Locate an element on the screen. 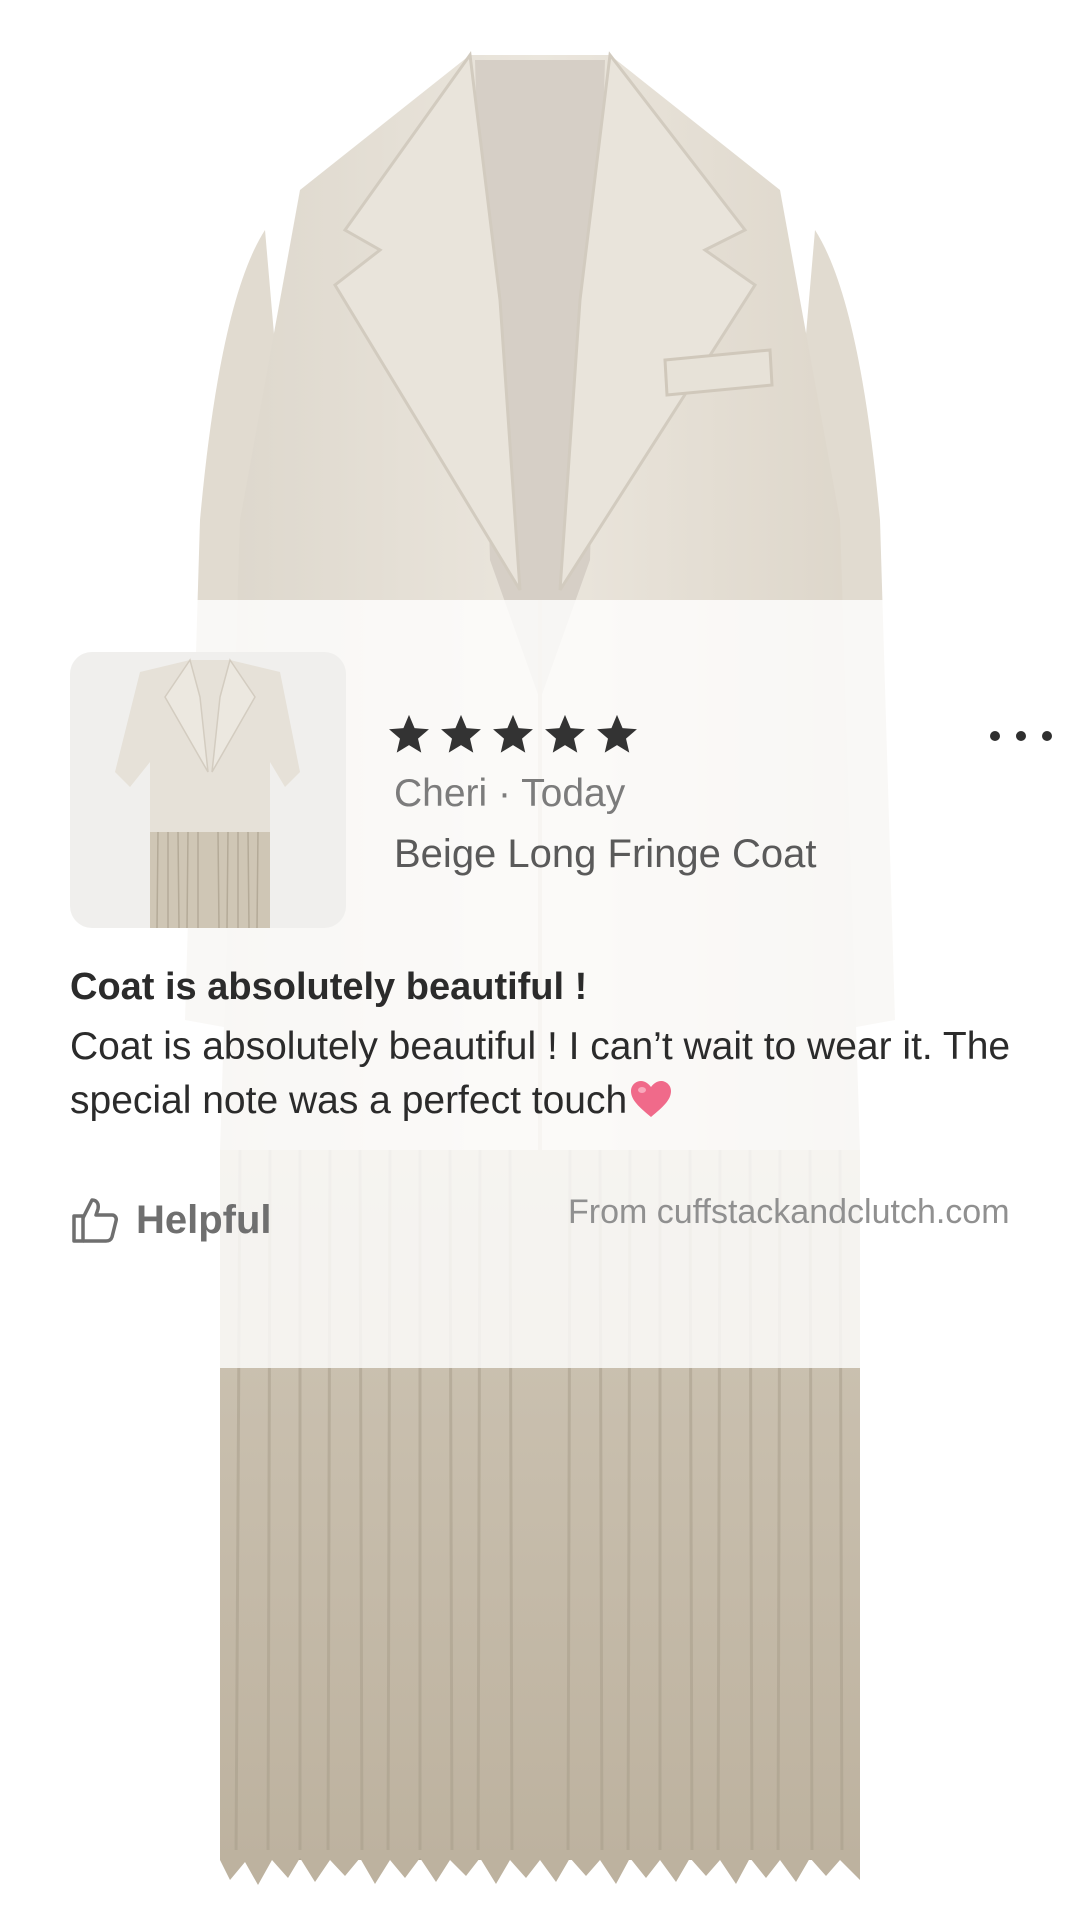 The image size is (1080, 1920). more-options-button is located at coordinates (1021, 736).